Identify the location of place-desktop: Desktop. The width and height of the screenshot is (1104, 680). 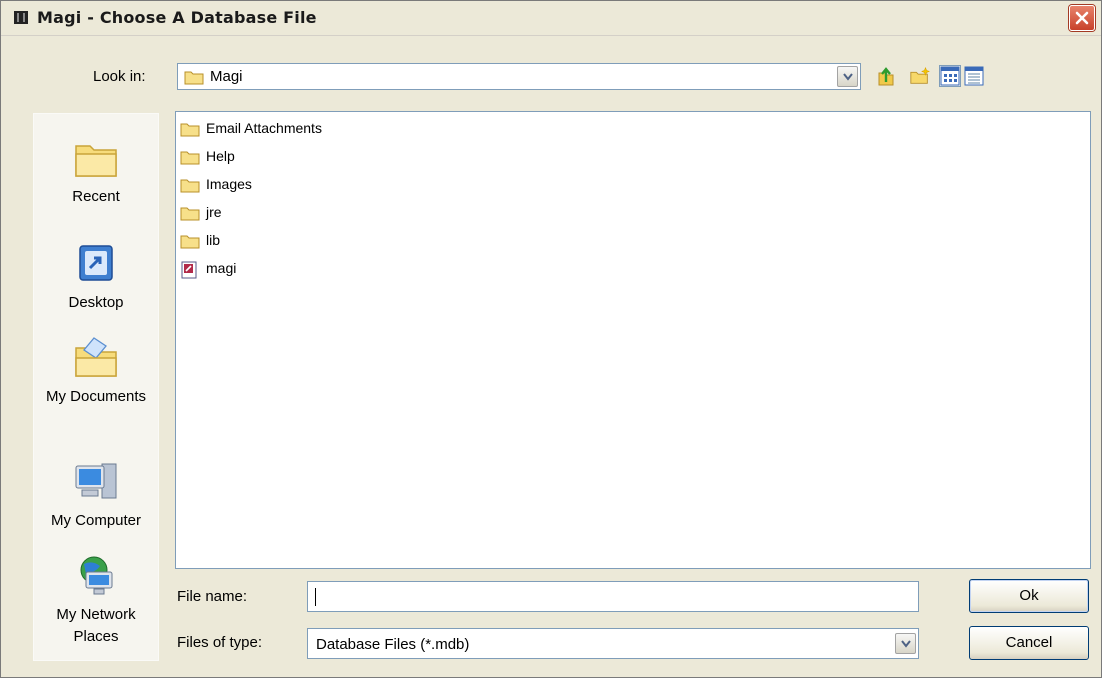
(96, 278).